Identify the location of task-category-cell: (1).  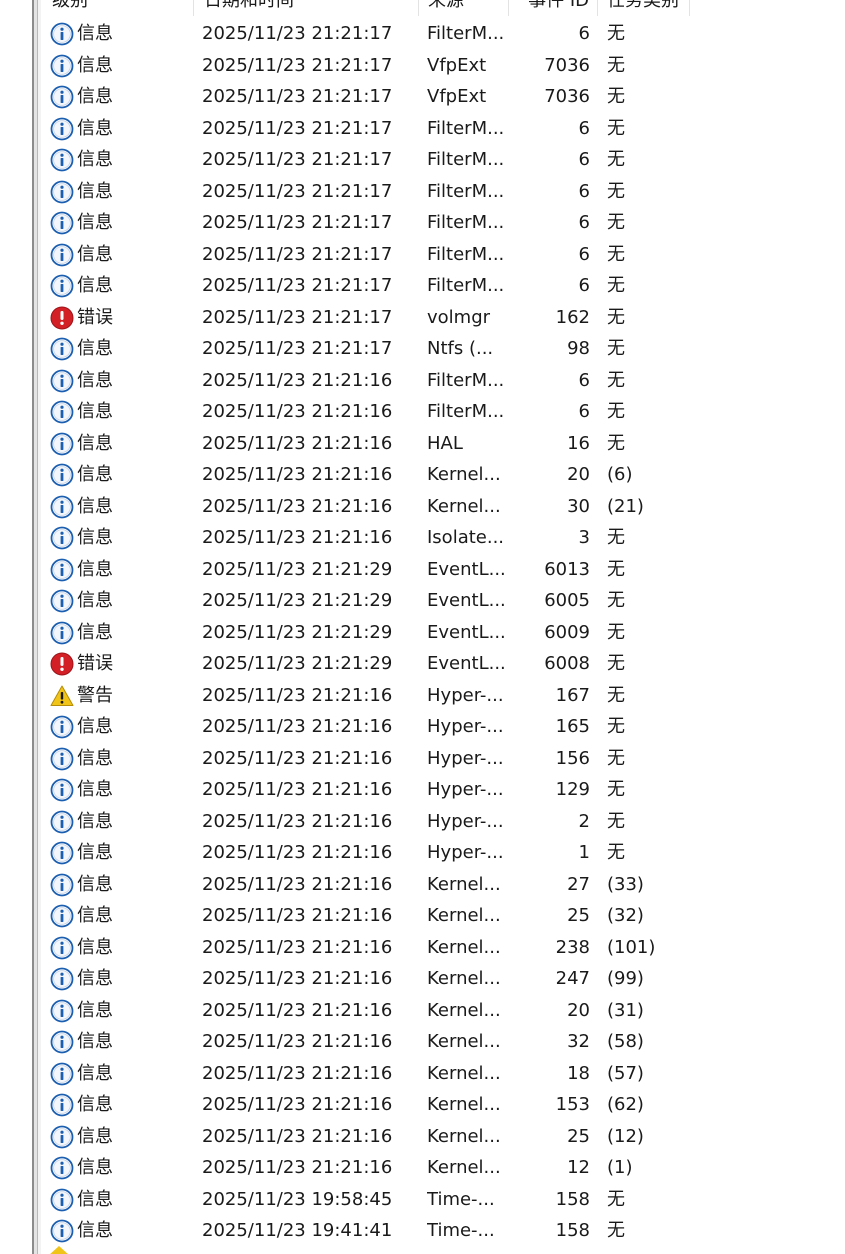
(620, 1167).